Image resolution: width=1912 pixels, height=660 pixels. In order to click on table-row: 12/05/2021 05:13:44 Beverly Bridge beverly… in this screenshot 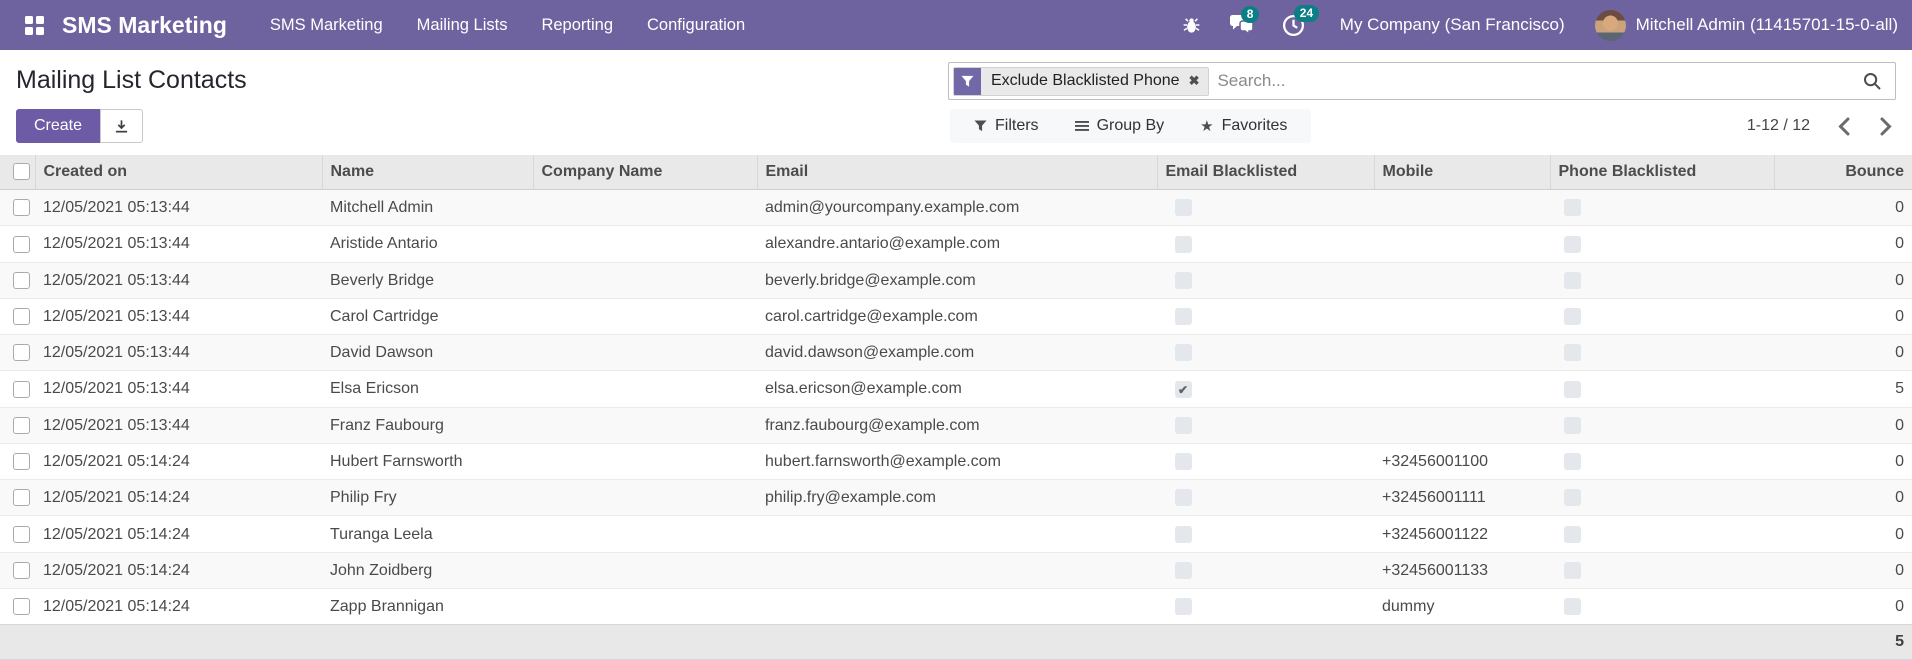, I will do `click(956, 280)`.